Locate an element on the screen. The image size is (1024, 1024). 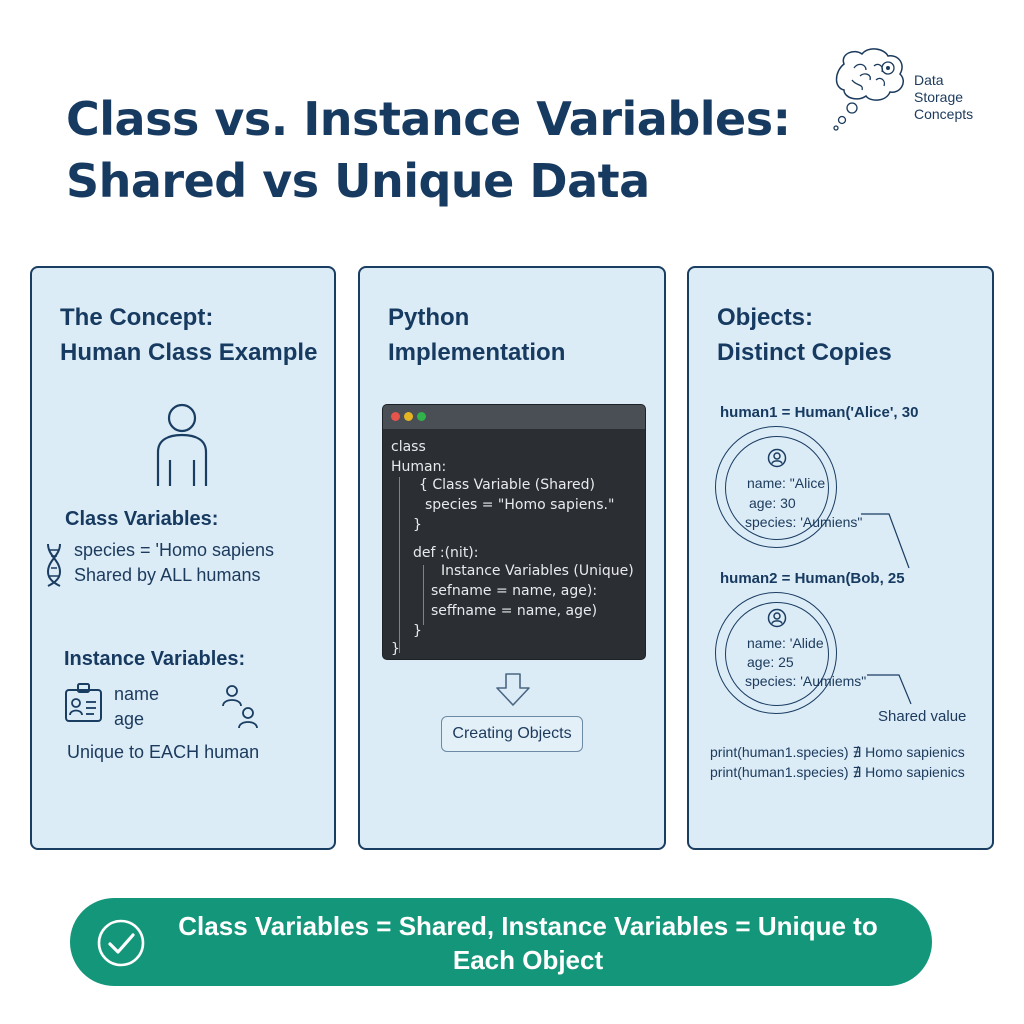
code-bracket is located at coordinates (399, 565).